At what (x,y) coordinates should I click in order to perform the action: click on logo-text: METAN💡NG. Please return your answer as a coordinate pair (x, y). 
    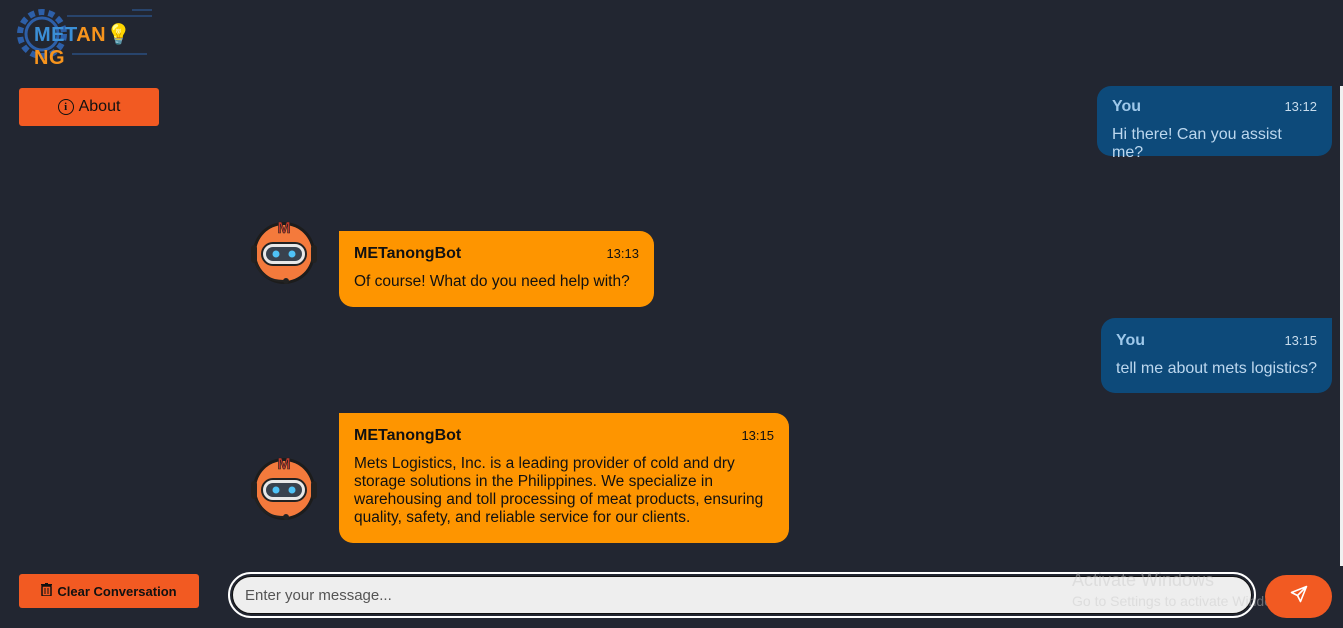
    Looking at the image, I should click on (83, 46).